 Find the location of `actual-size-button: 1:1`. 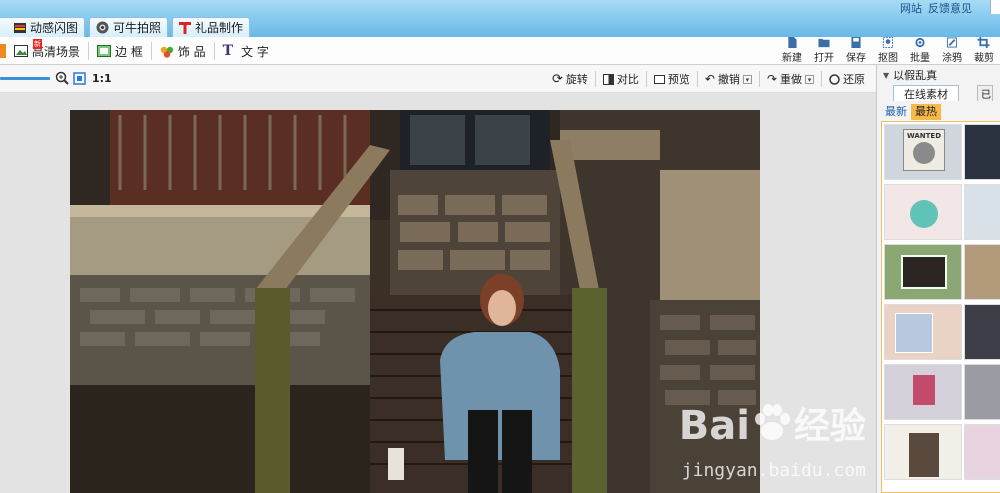

actual-size-button: 1:1 is located at coordinates (102, 78).